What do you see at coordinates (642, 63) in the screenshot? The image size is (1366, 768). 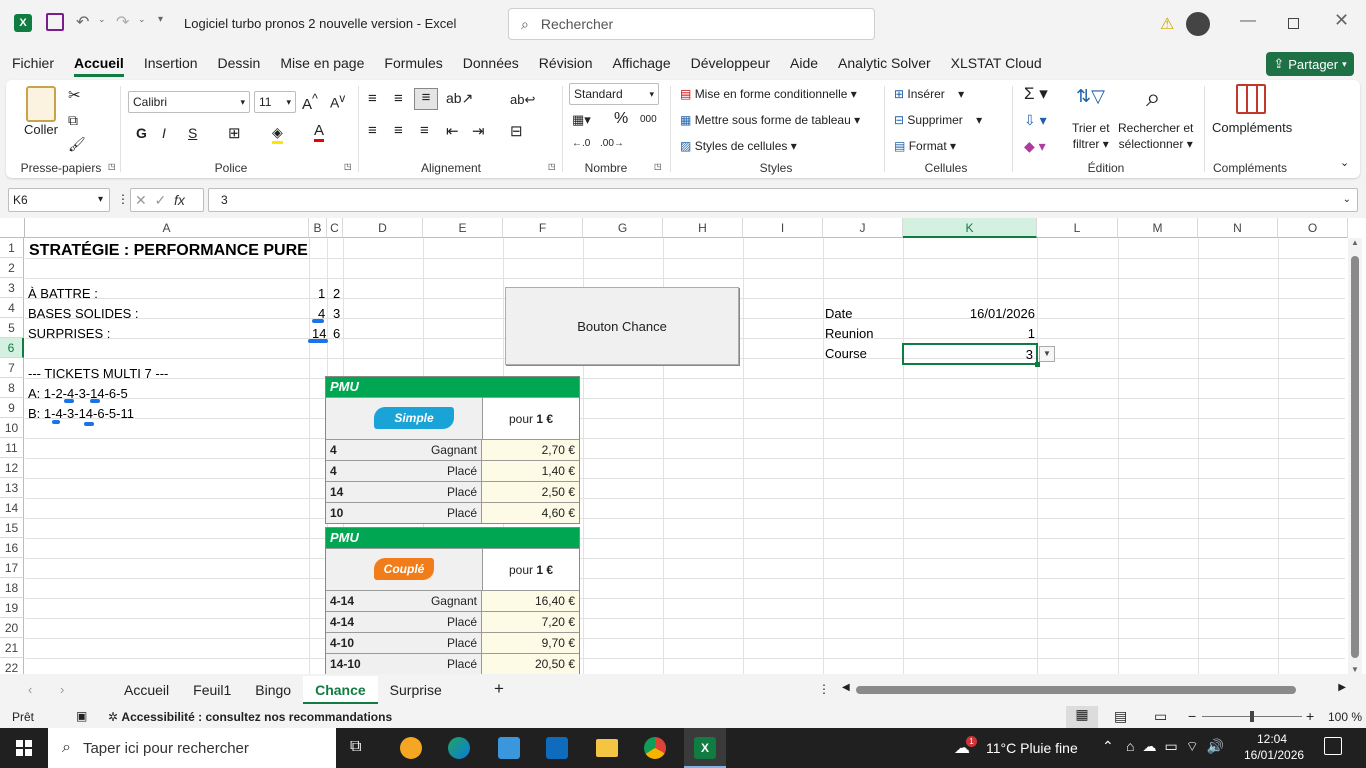 I see `menu-8: Affichage` at bounding box center [642, 63].